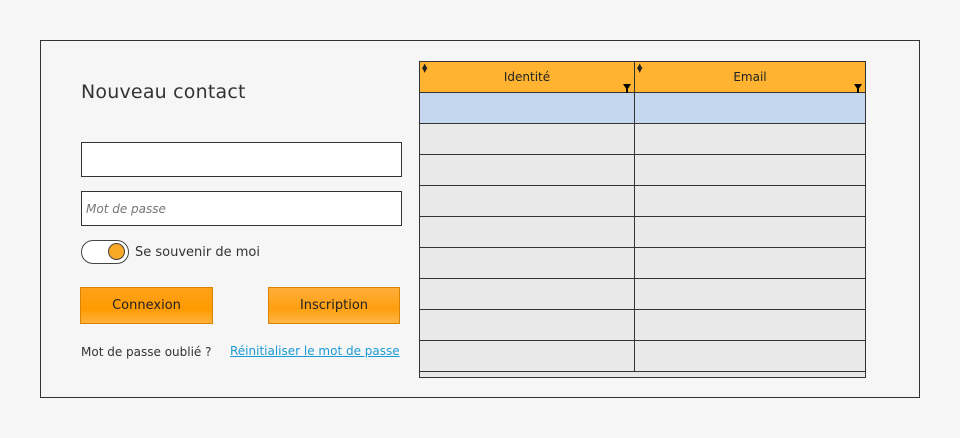  I want to click on signup-button: Inscription, so click(334, 305).